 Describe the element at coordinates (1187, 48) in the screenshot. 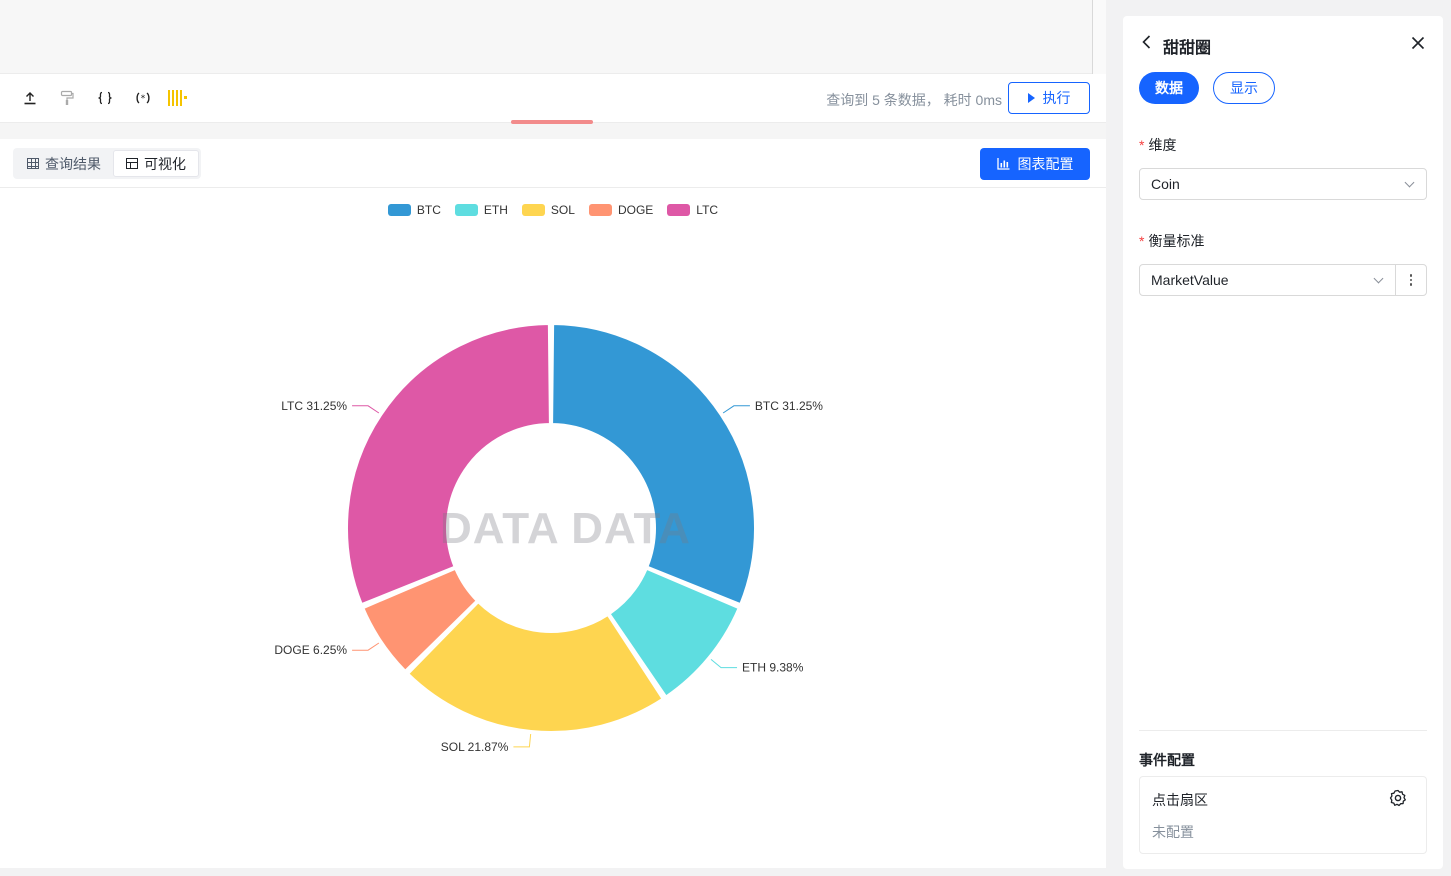

I see `panel-title: 甜甜圈` at that location.